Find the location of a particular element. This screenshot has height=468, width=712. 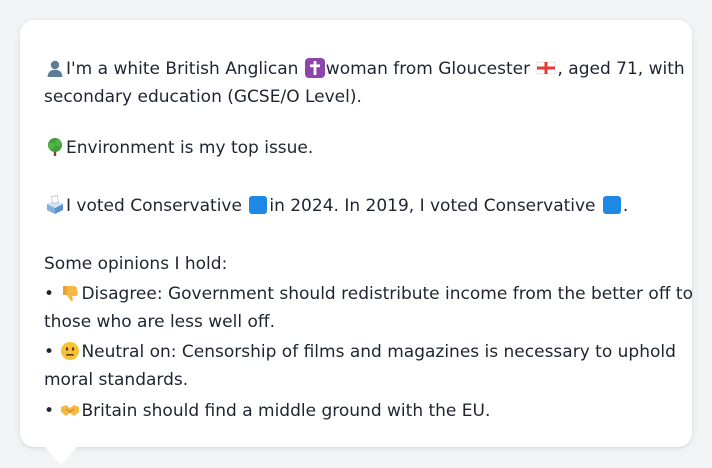

opinion-item-continued: moral standards. is located at coordinates (116, 380).